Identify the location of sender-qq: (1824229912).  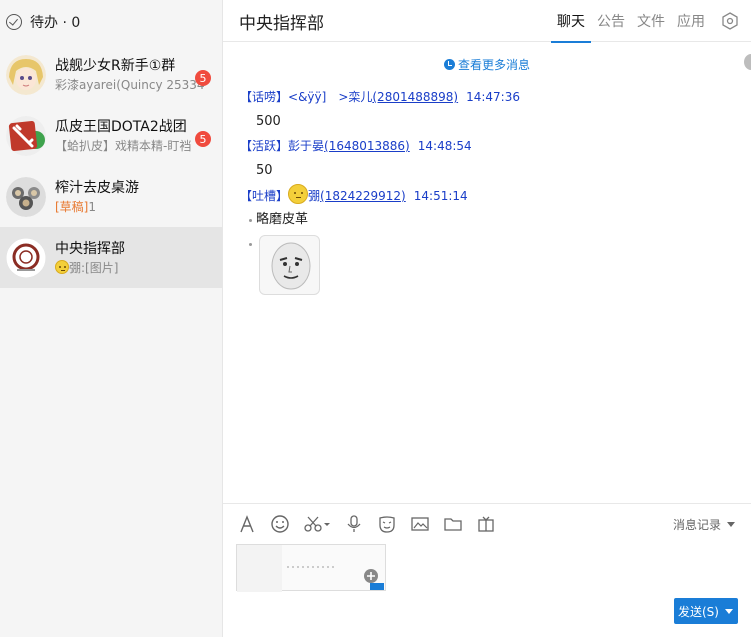
(363, 196).